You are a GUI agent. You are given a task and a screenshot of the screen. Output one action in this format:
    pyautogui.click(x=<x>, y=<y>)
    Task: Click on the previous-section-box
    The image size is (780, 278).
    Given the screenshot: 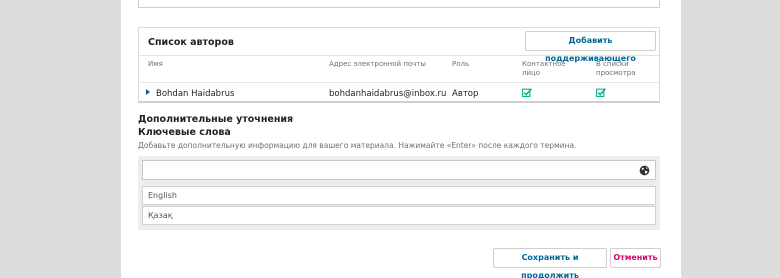 What is the action you would take?
    pyautogui.click(x=399, y=4)
    